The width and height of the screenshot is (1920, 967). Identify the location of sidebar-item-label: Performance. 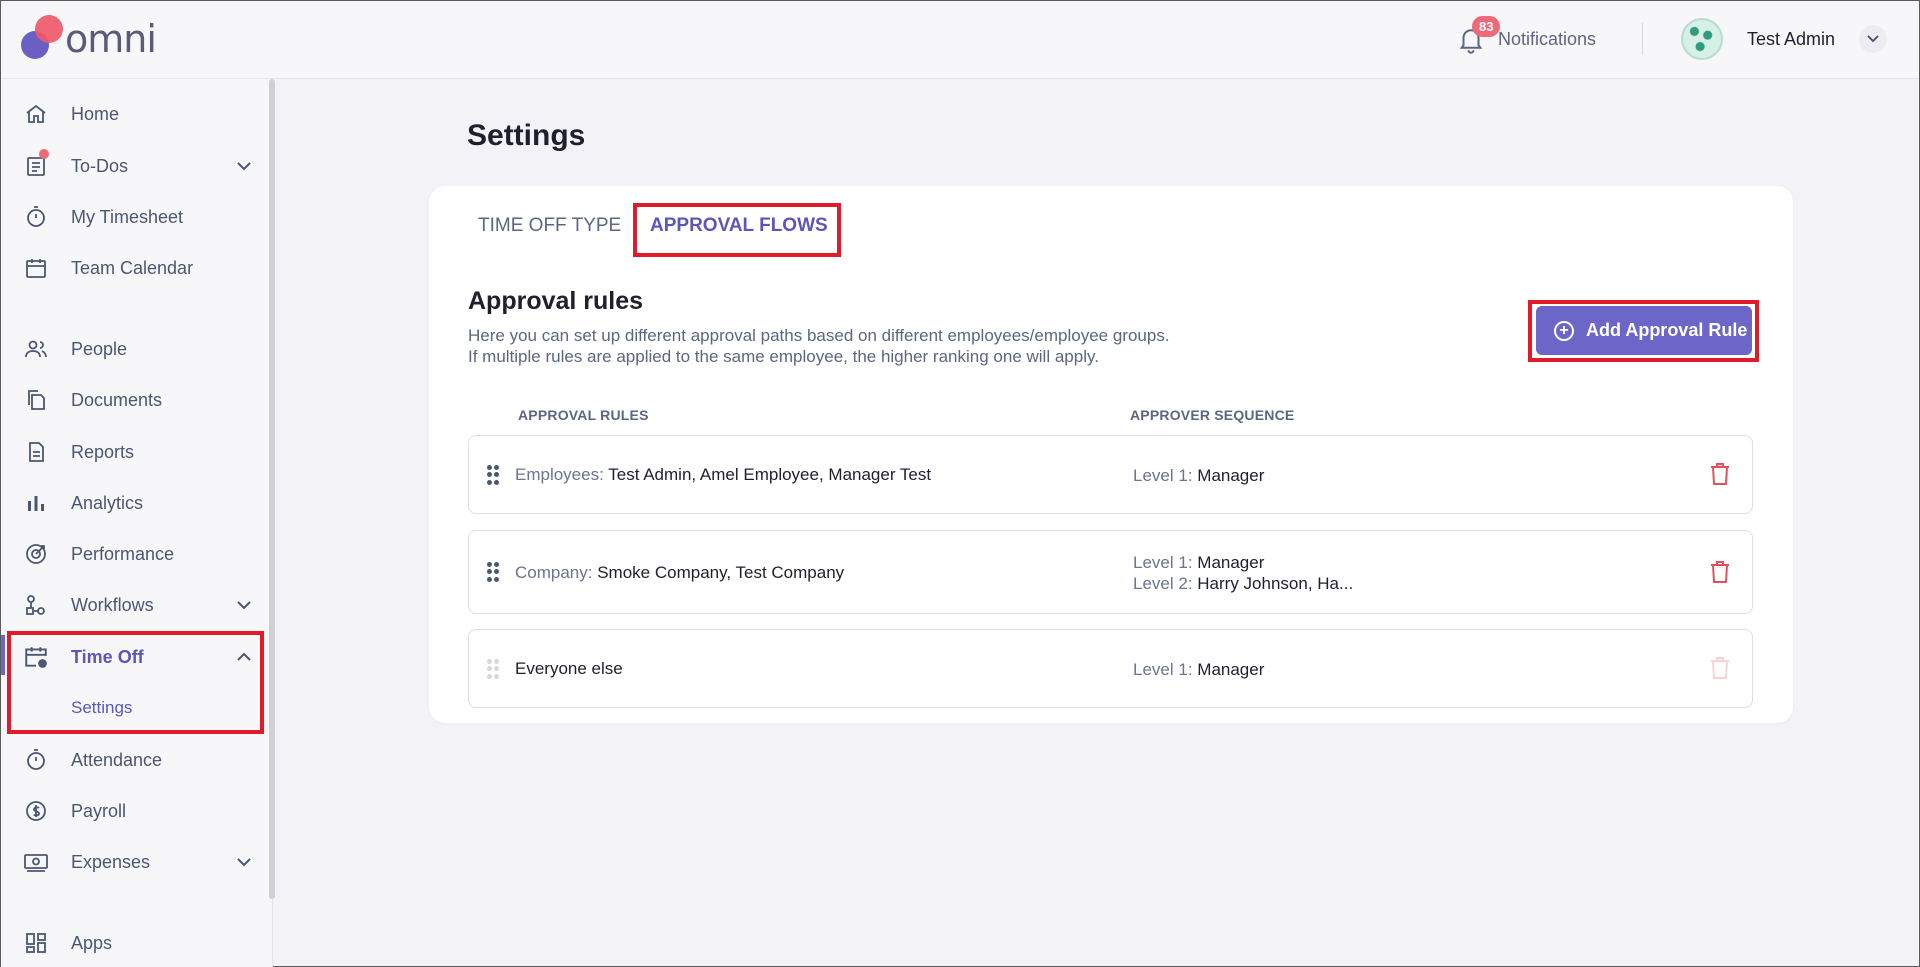
(123, 553).